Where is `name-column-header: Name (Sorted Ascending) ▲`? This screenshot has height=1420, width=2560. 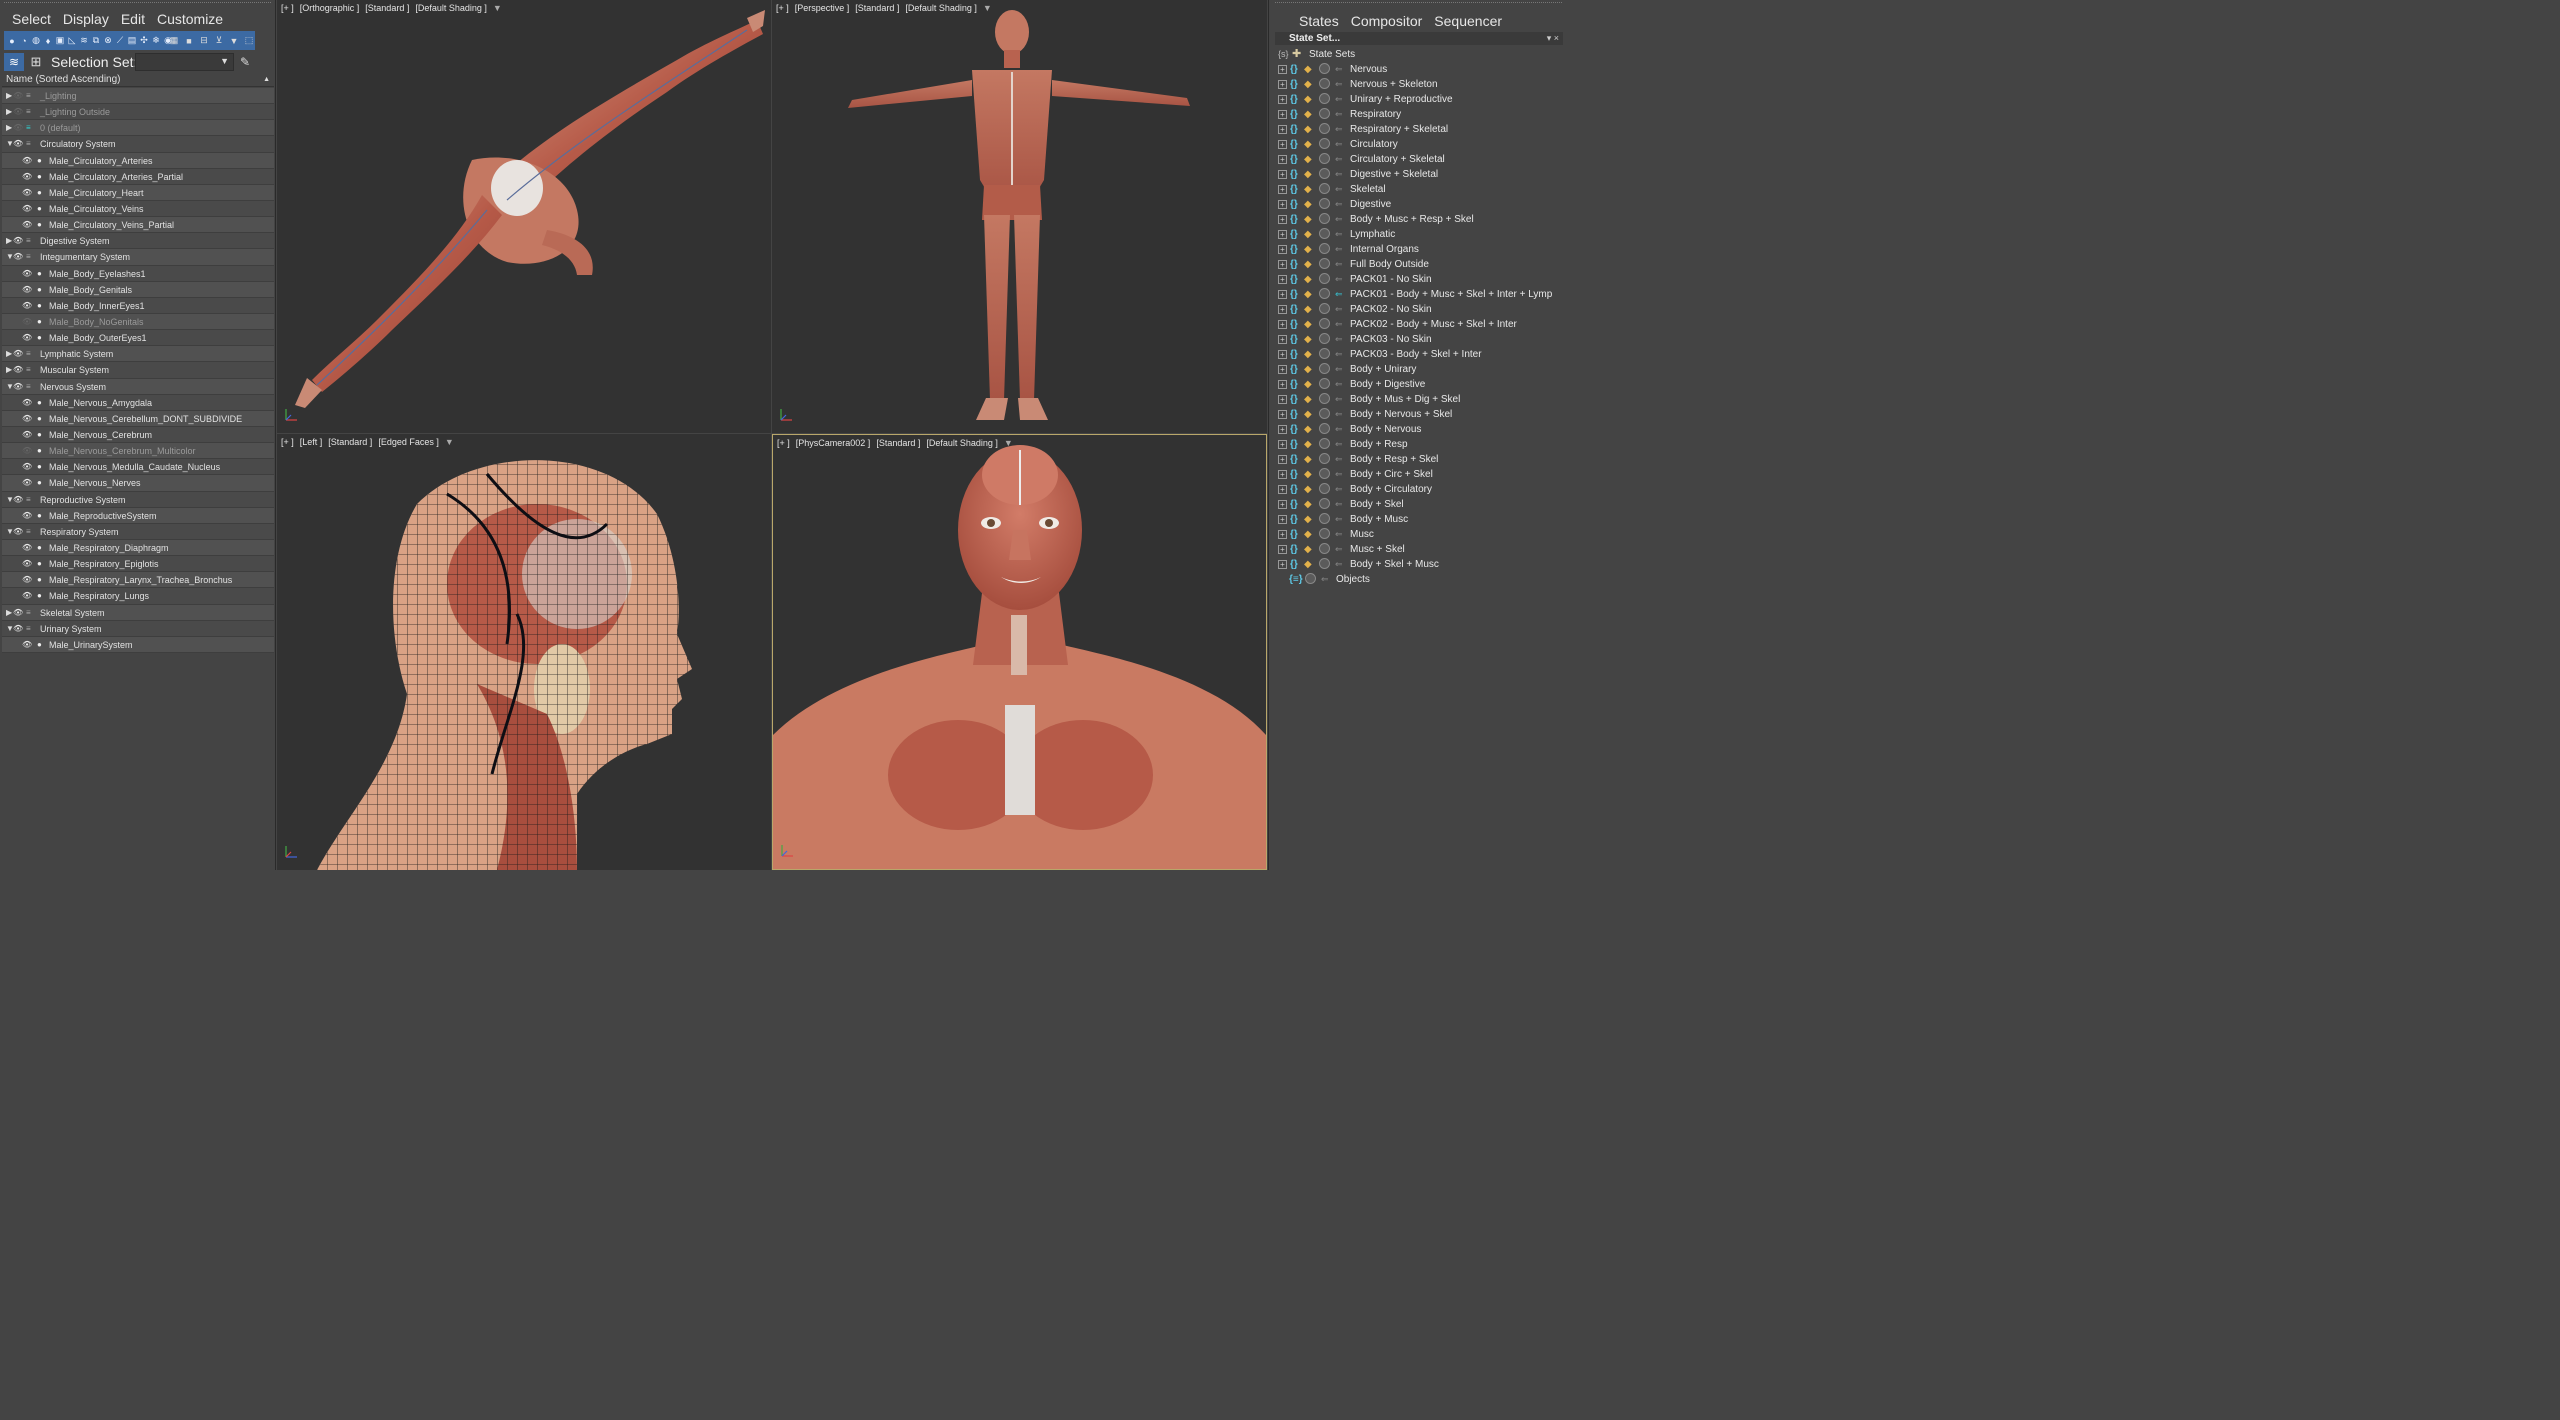
name-column-header: Name (Sorted Ascending) ▲ is located at coordinates (138, 80).